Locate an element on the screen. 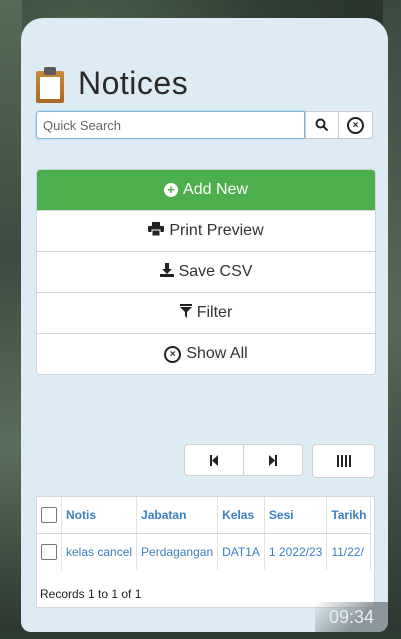 Image resolution: width=401 pixels, height=639 pixels. pagination is located at coordinates (243, 460).